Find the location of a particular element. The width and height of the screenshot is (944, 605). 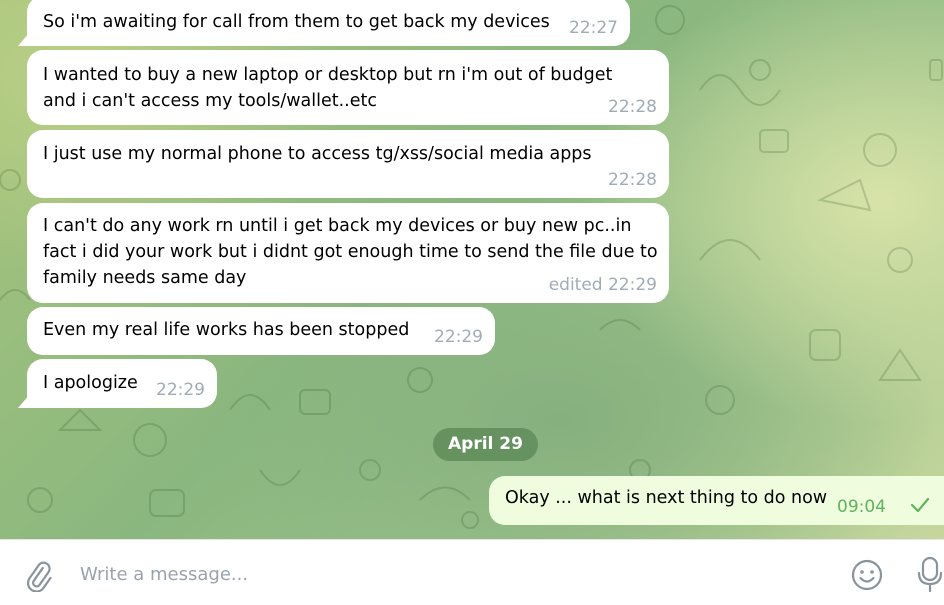

message-bubble: I apologize 22:29 is located at coordinates (122, 383).